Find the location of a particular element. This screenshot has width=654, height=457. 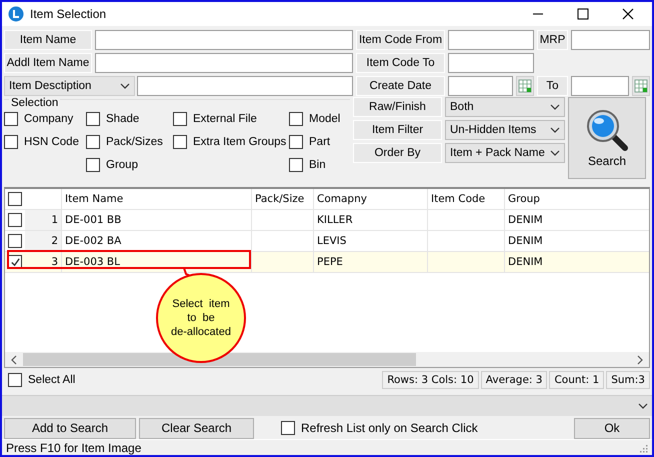

search-button: Search is located at coordinates (607, 138).